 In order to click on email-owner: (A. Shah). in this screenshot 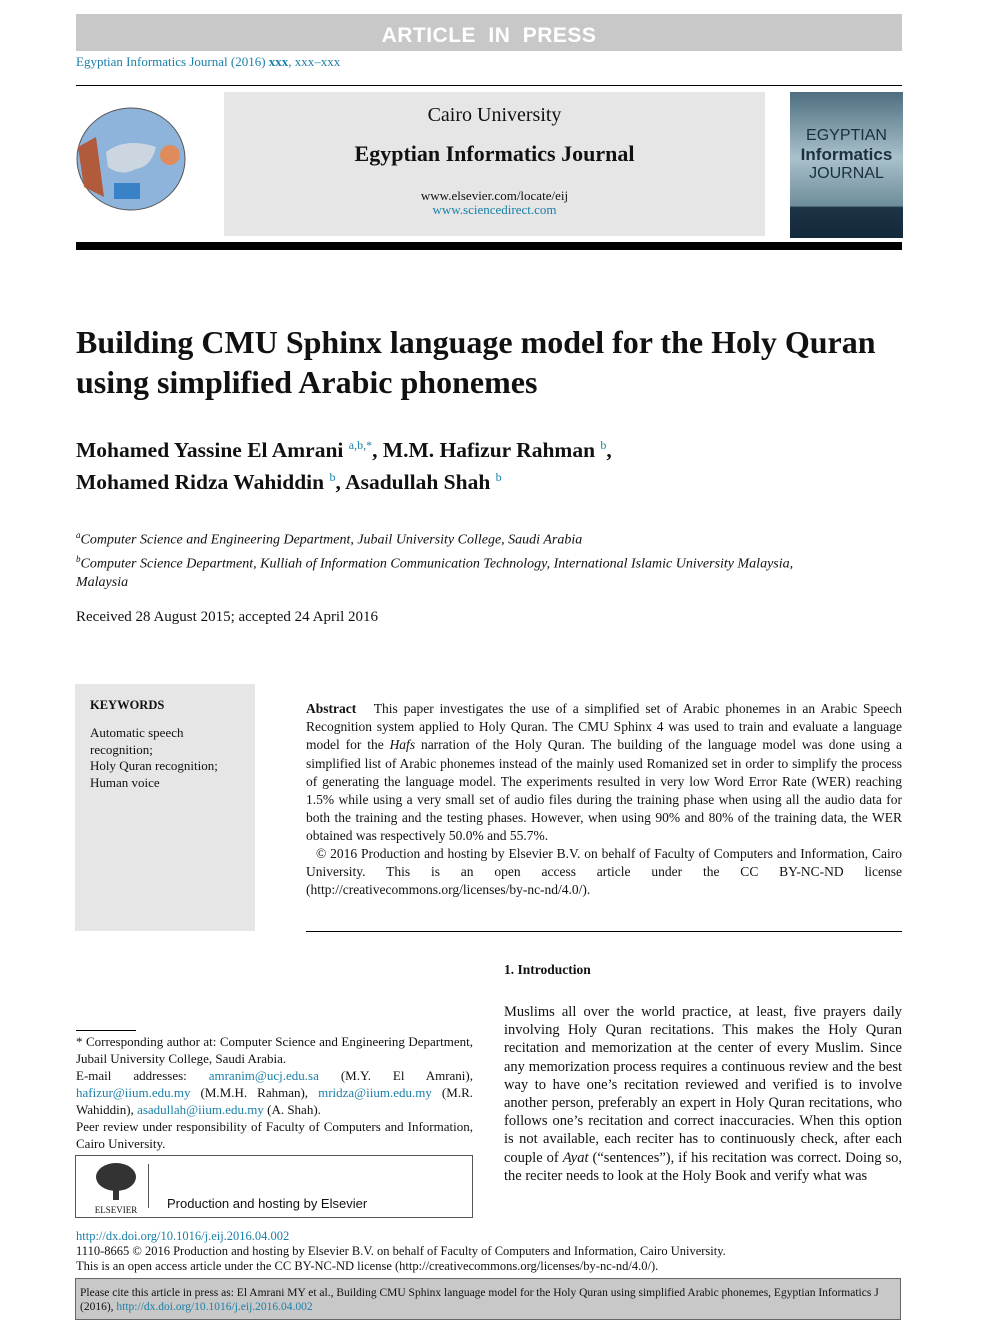, I will do `click(292, 1109)`.